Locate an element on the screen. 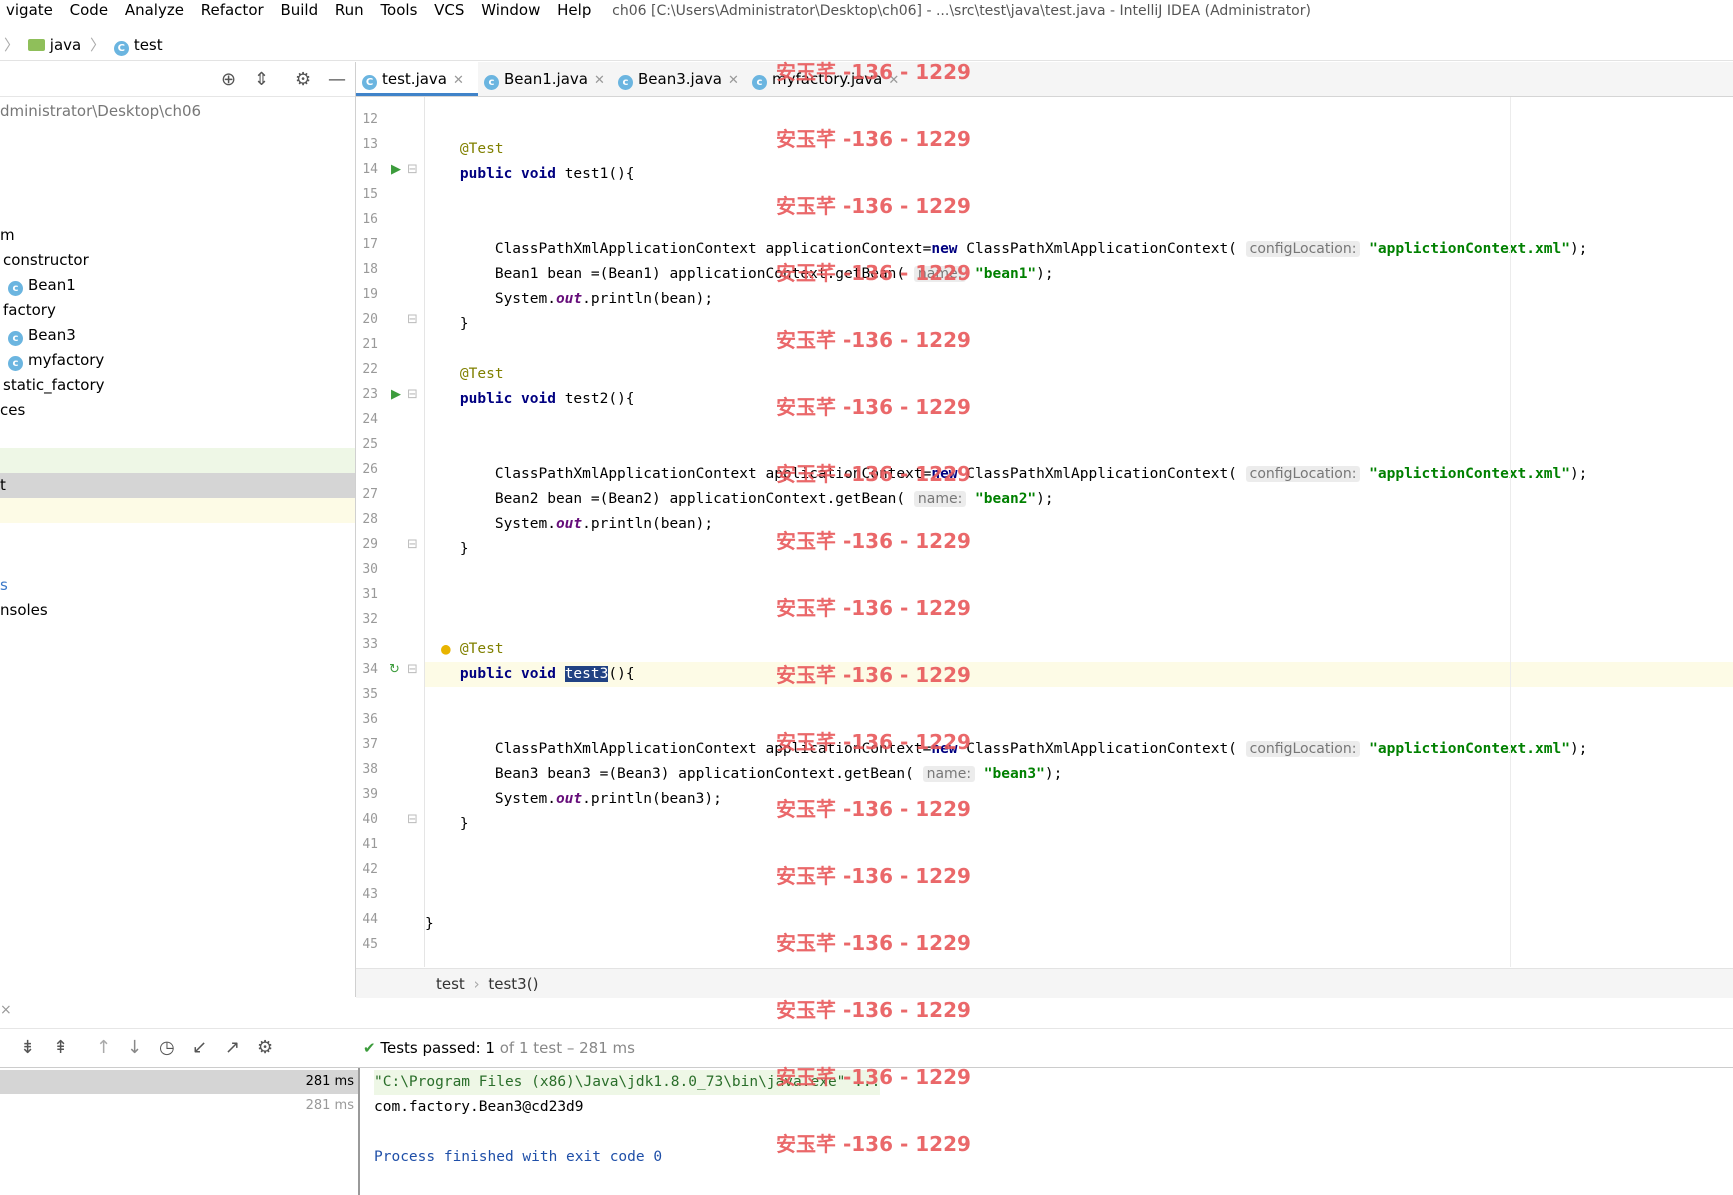  class-icon: C is located at coordinates (121, 48).